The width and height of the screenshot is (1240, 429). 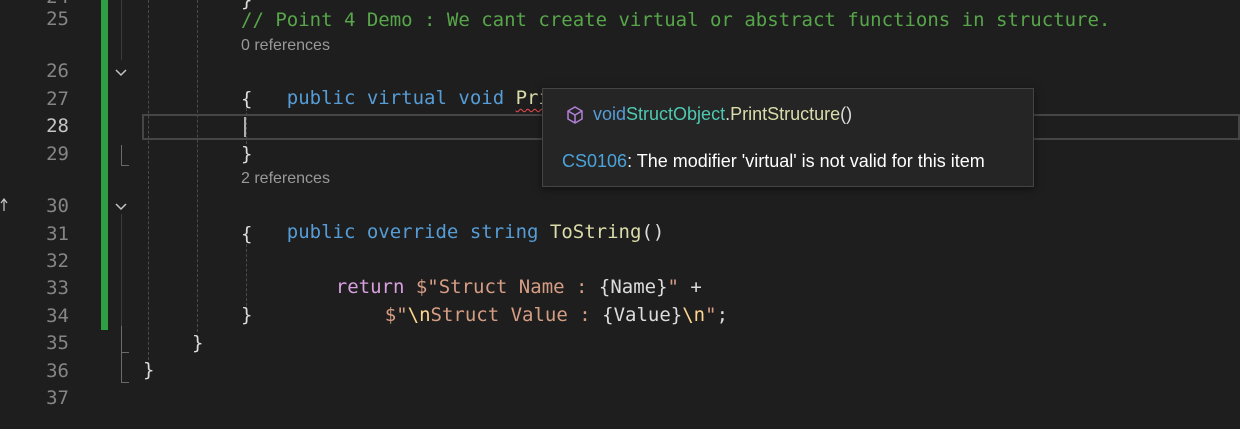 What do you see at coordinates (285, 179) in the screenshot?
I see `code-lens-references: 2 references` at bounding box center [285, 179].